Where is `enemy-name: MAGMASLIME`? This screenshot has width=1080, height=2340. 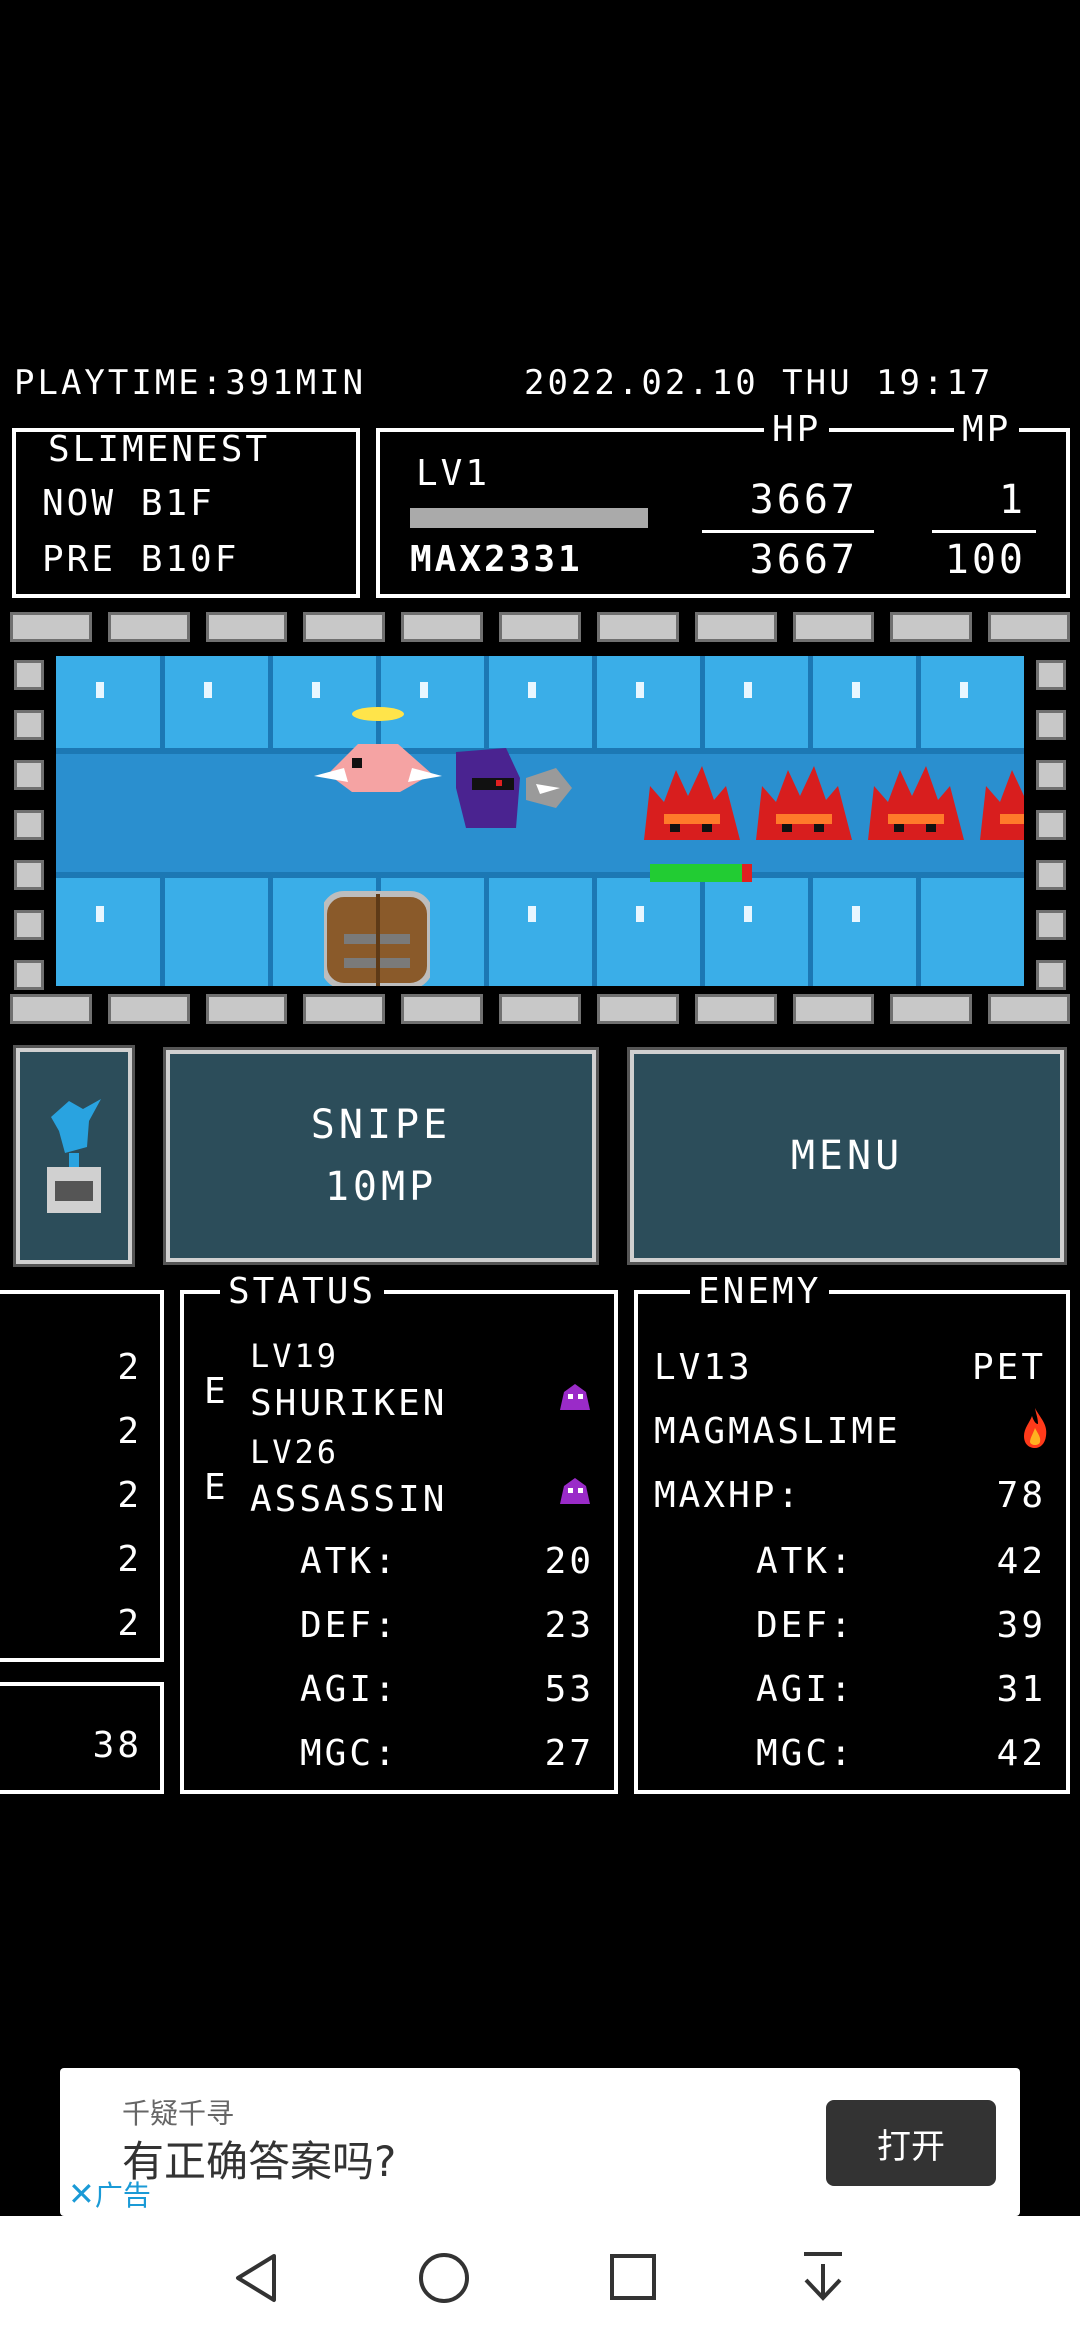 enemy-name: MAGMASLIME is located at coordinates (777, 1431).